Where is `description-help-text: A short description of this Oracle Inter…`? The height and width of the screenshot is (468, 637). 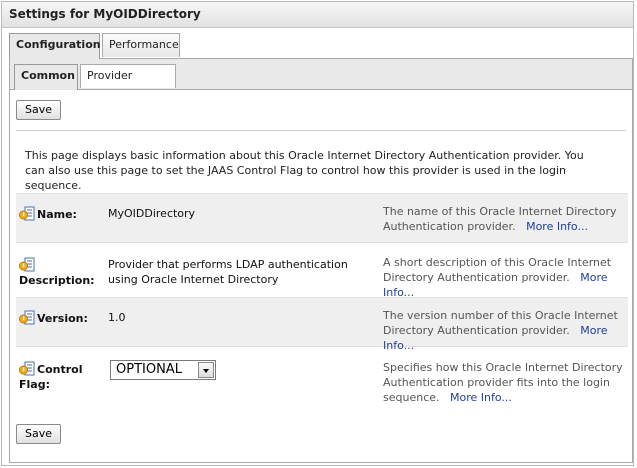
description-help-text: A short description of this Oracle Inter… is located at coordinates (497, 270).